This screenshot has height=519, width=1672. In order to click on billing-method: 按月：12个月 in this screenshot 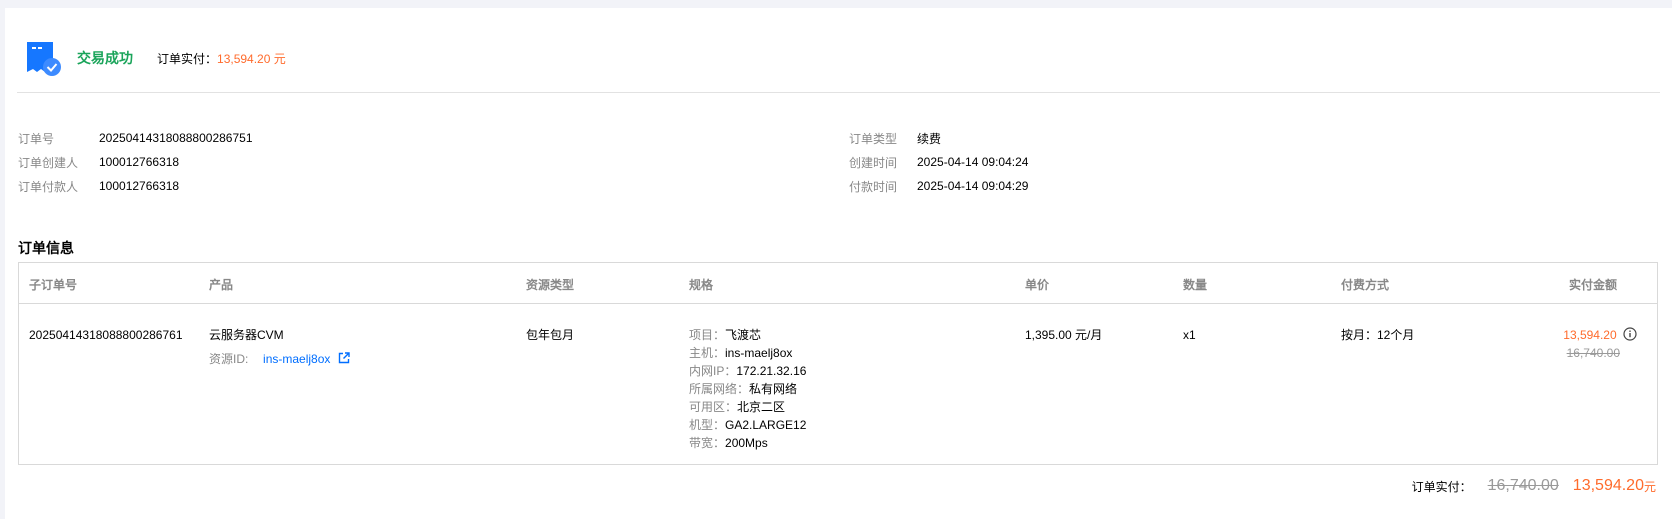, I will do `click(1378, 335)`.